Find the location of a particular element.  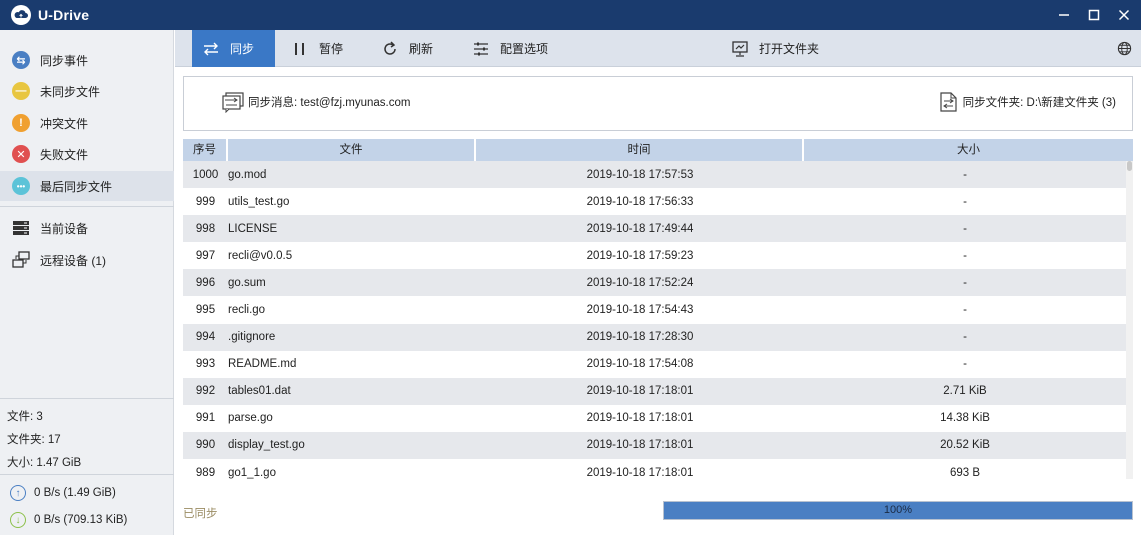

minimize-button is located at coordinates (1064, 15).